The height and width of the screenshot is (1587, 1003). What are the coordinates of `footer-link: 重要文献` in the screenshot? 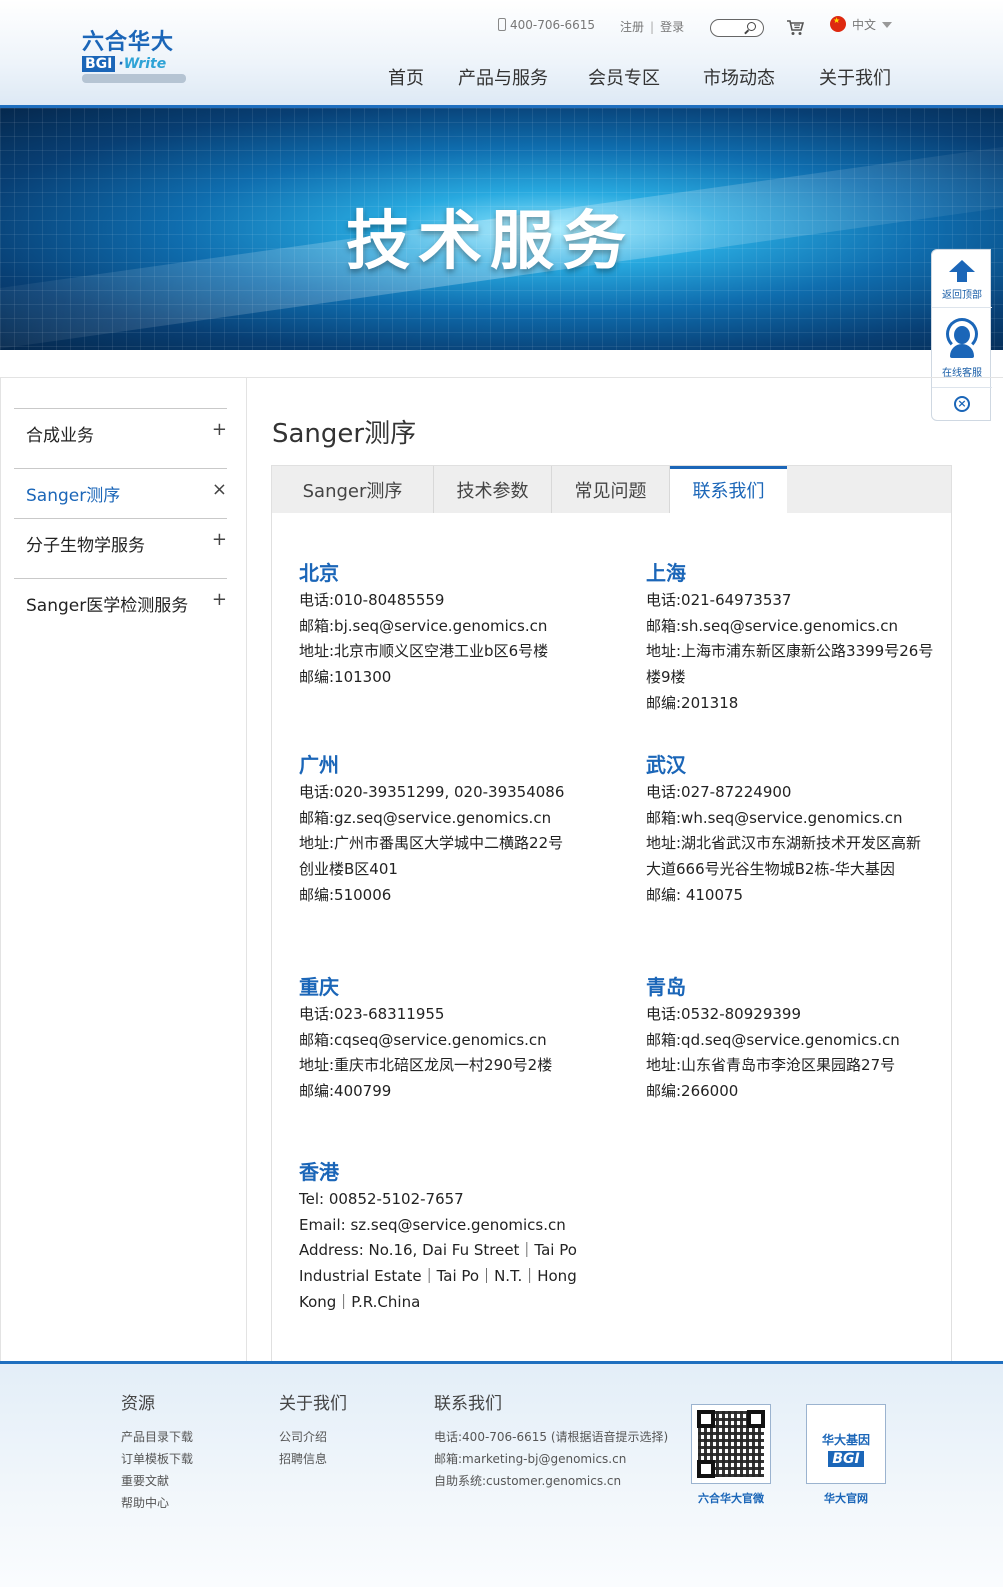 It's located at (157, 1481).